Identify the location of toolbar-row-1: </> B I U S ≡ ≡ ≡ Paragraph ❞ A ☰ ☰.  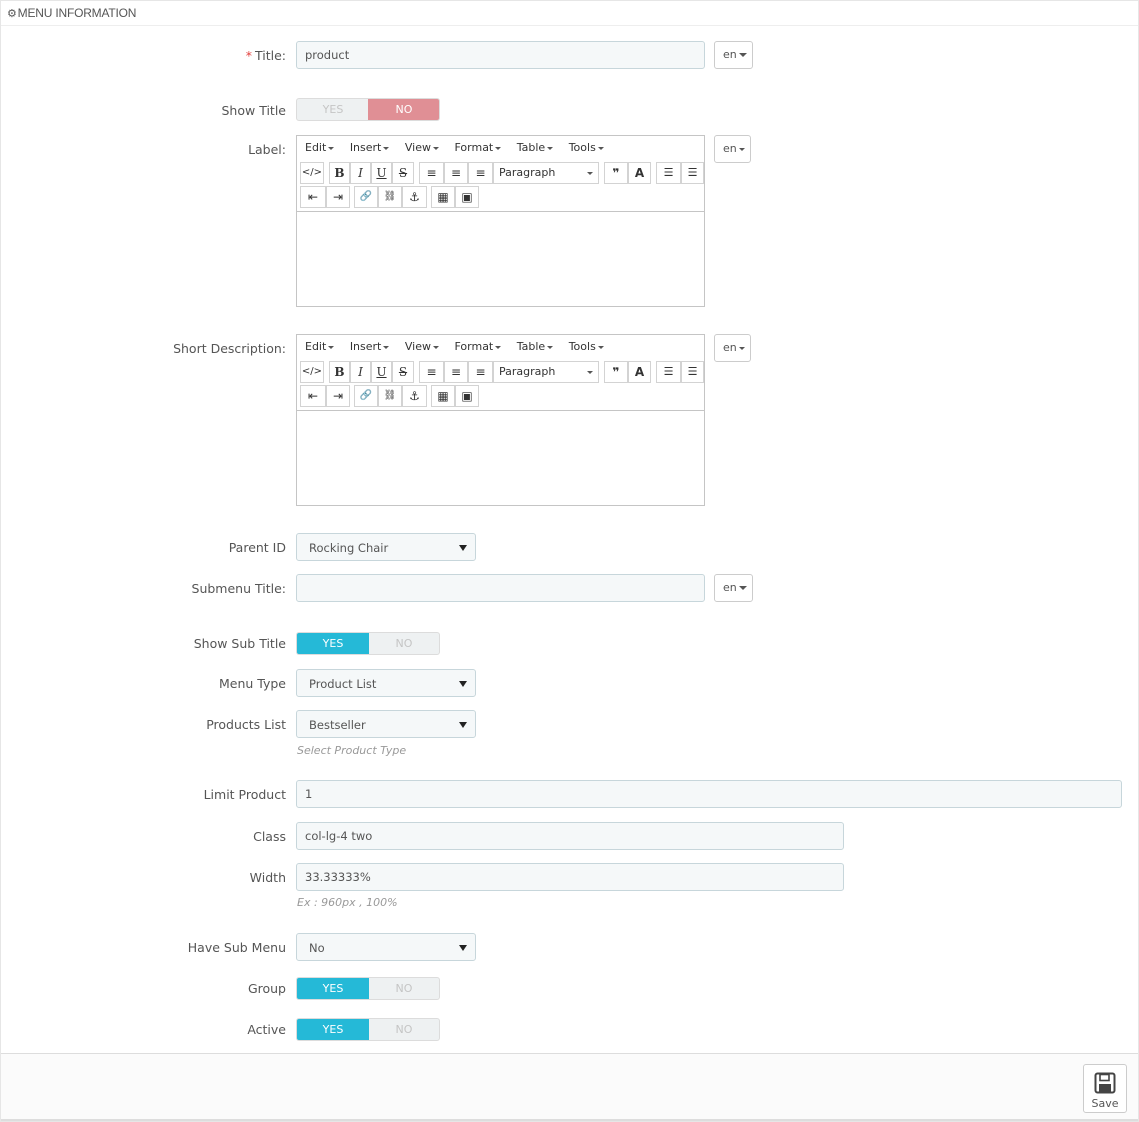
(502, 373).